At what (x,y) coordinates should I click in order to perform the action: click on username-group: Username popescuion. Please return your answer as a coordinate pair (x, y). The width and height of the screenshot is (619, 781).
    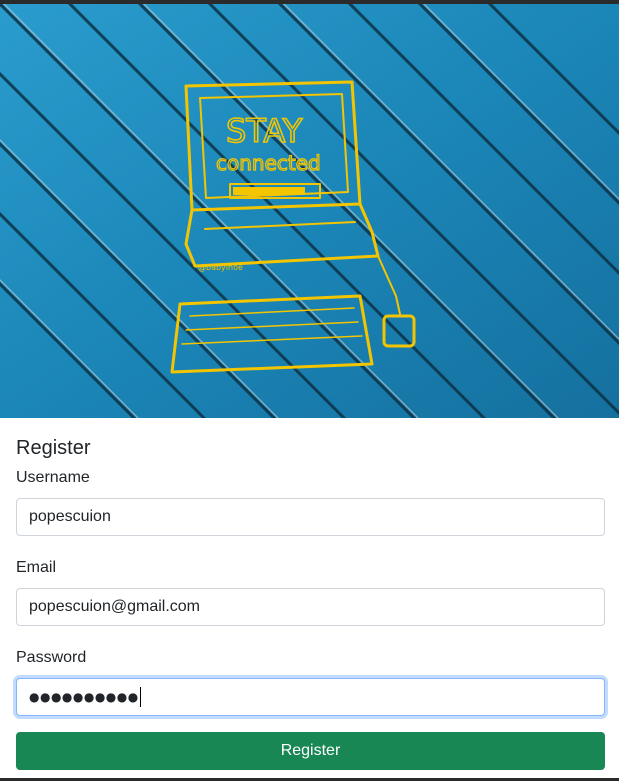
    Looking at the image, I should click on (310, 502).